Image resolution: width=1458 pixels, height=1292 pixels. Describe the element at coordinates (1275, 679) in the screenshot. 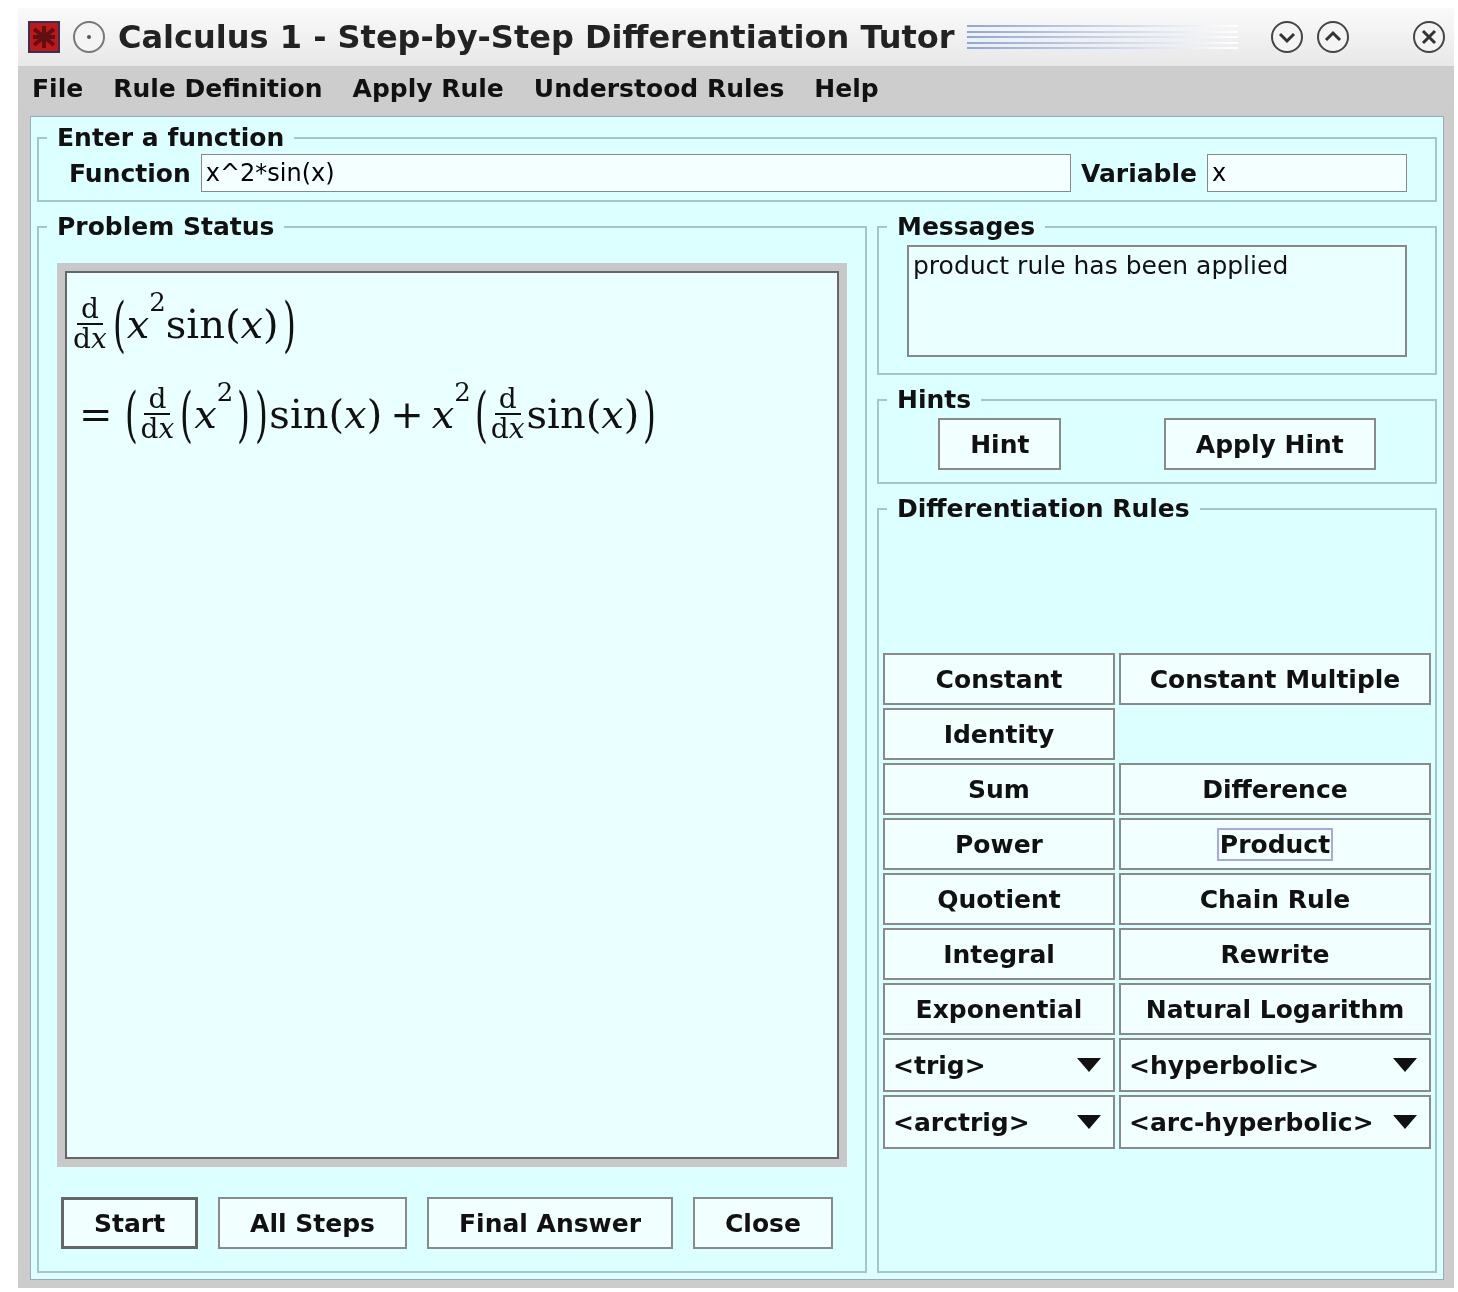

I see `rule-button: Constant Multiple` at that location.